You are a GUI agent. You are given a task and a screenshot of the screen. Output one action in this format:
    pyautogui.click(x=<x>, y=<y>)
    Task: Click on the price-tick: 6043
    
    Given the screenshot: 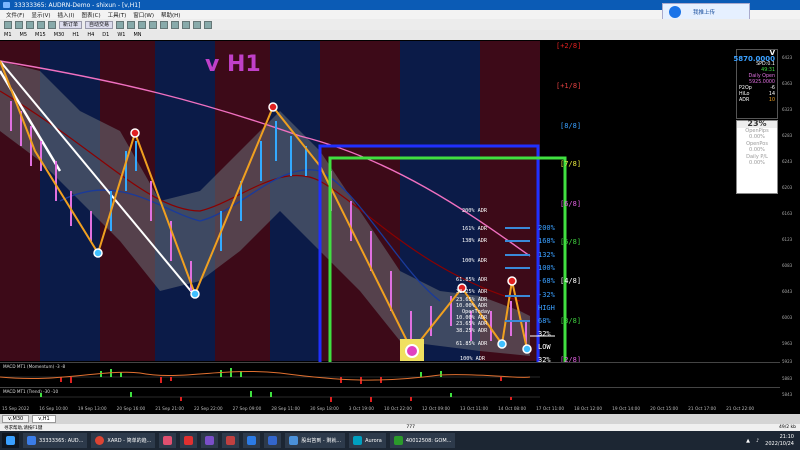 What is the action you would take?
    pyautogui.click(x=787, y=291)
    